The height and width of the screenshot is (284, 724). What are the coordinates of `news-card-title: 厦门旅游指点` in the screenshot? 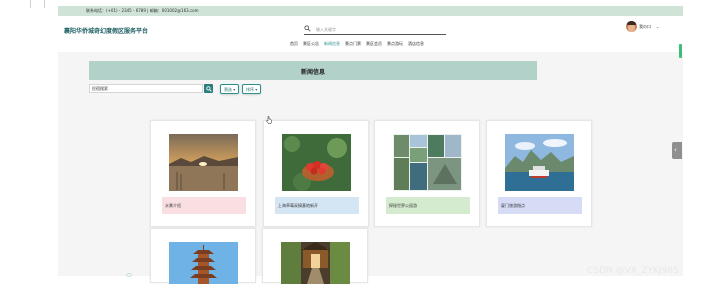 It's located at (540, 205).